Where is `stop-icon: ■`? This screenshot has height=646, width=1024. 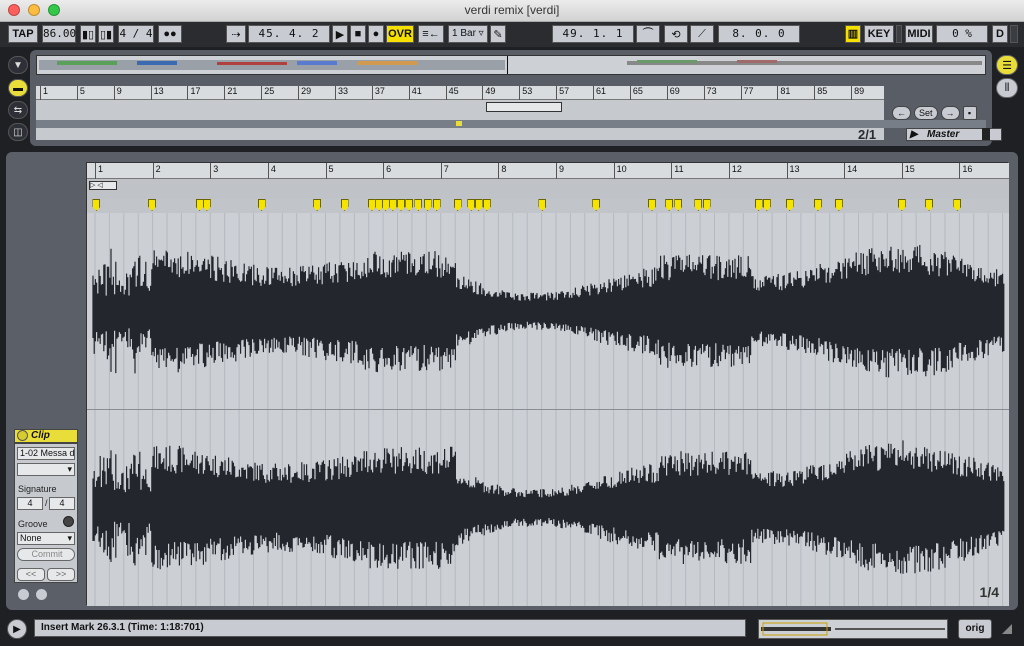
stop-icon: ■ is located at coordinates (358, 34).